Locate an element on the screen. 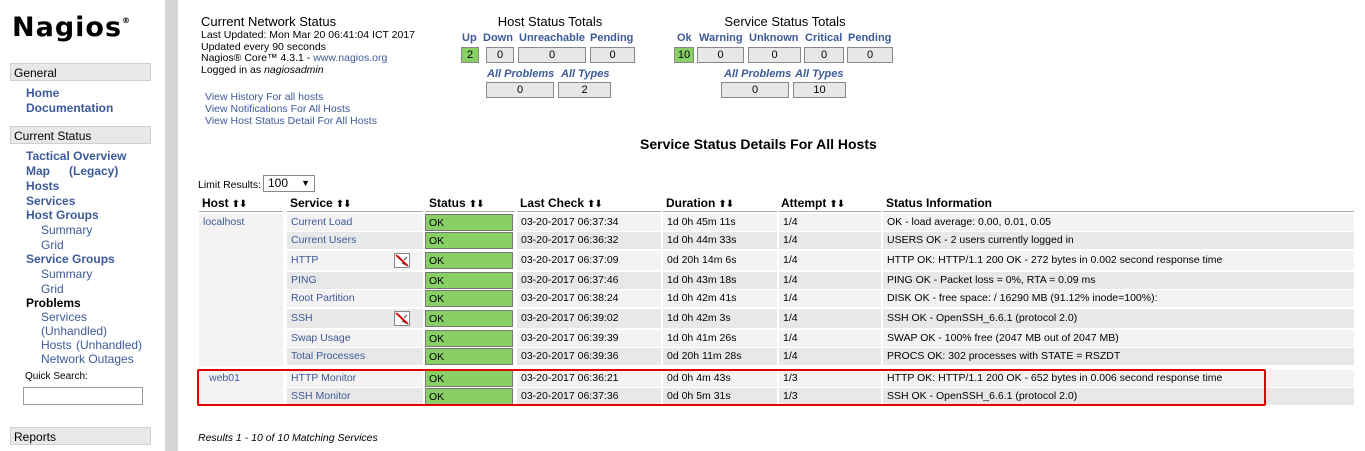 This screenshot has width=1365, height=451. host-down-count: 0 is located at coordinates (500, 55).